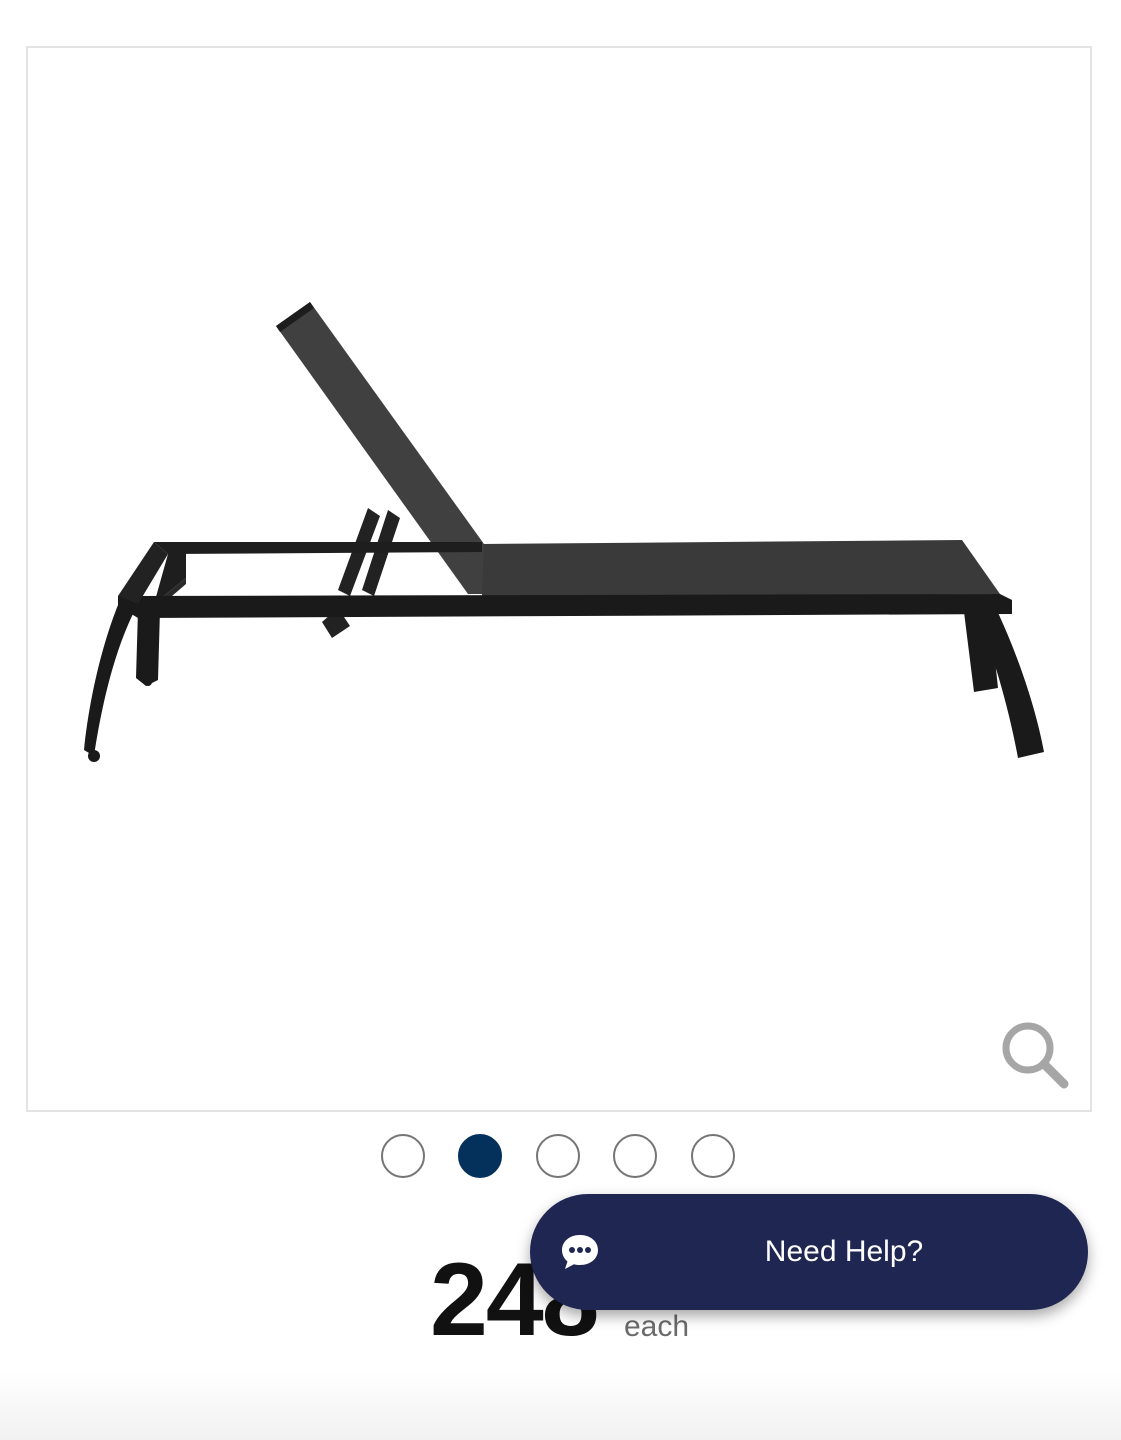 This screenshot has height=1440, width=1121. What do you see at coordinates (844, 1251) in the screenshot?
I see `need-help-label: Need Help?` at bounding box center [844, 1251].